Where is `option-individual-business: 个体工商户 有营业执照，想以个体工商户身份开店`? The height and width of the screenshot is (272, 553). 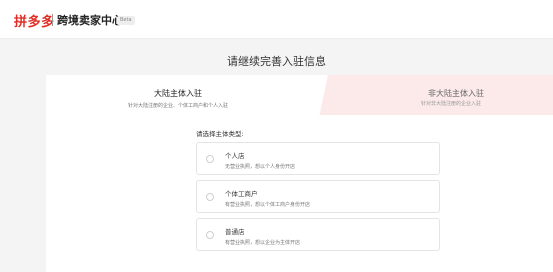 option-individual-business: 个体工商户 有营业执照，想以个体工商户身份开店 is located at coordinates (318, 196).